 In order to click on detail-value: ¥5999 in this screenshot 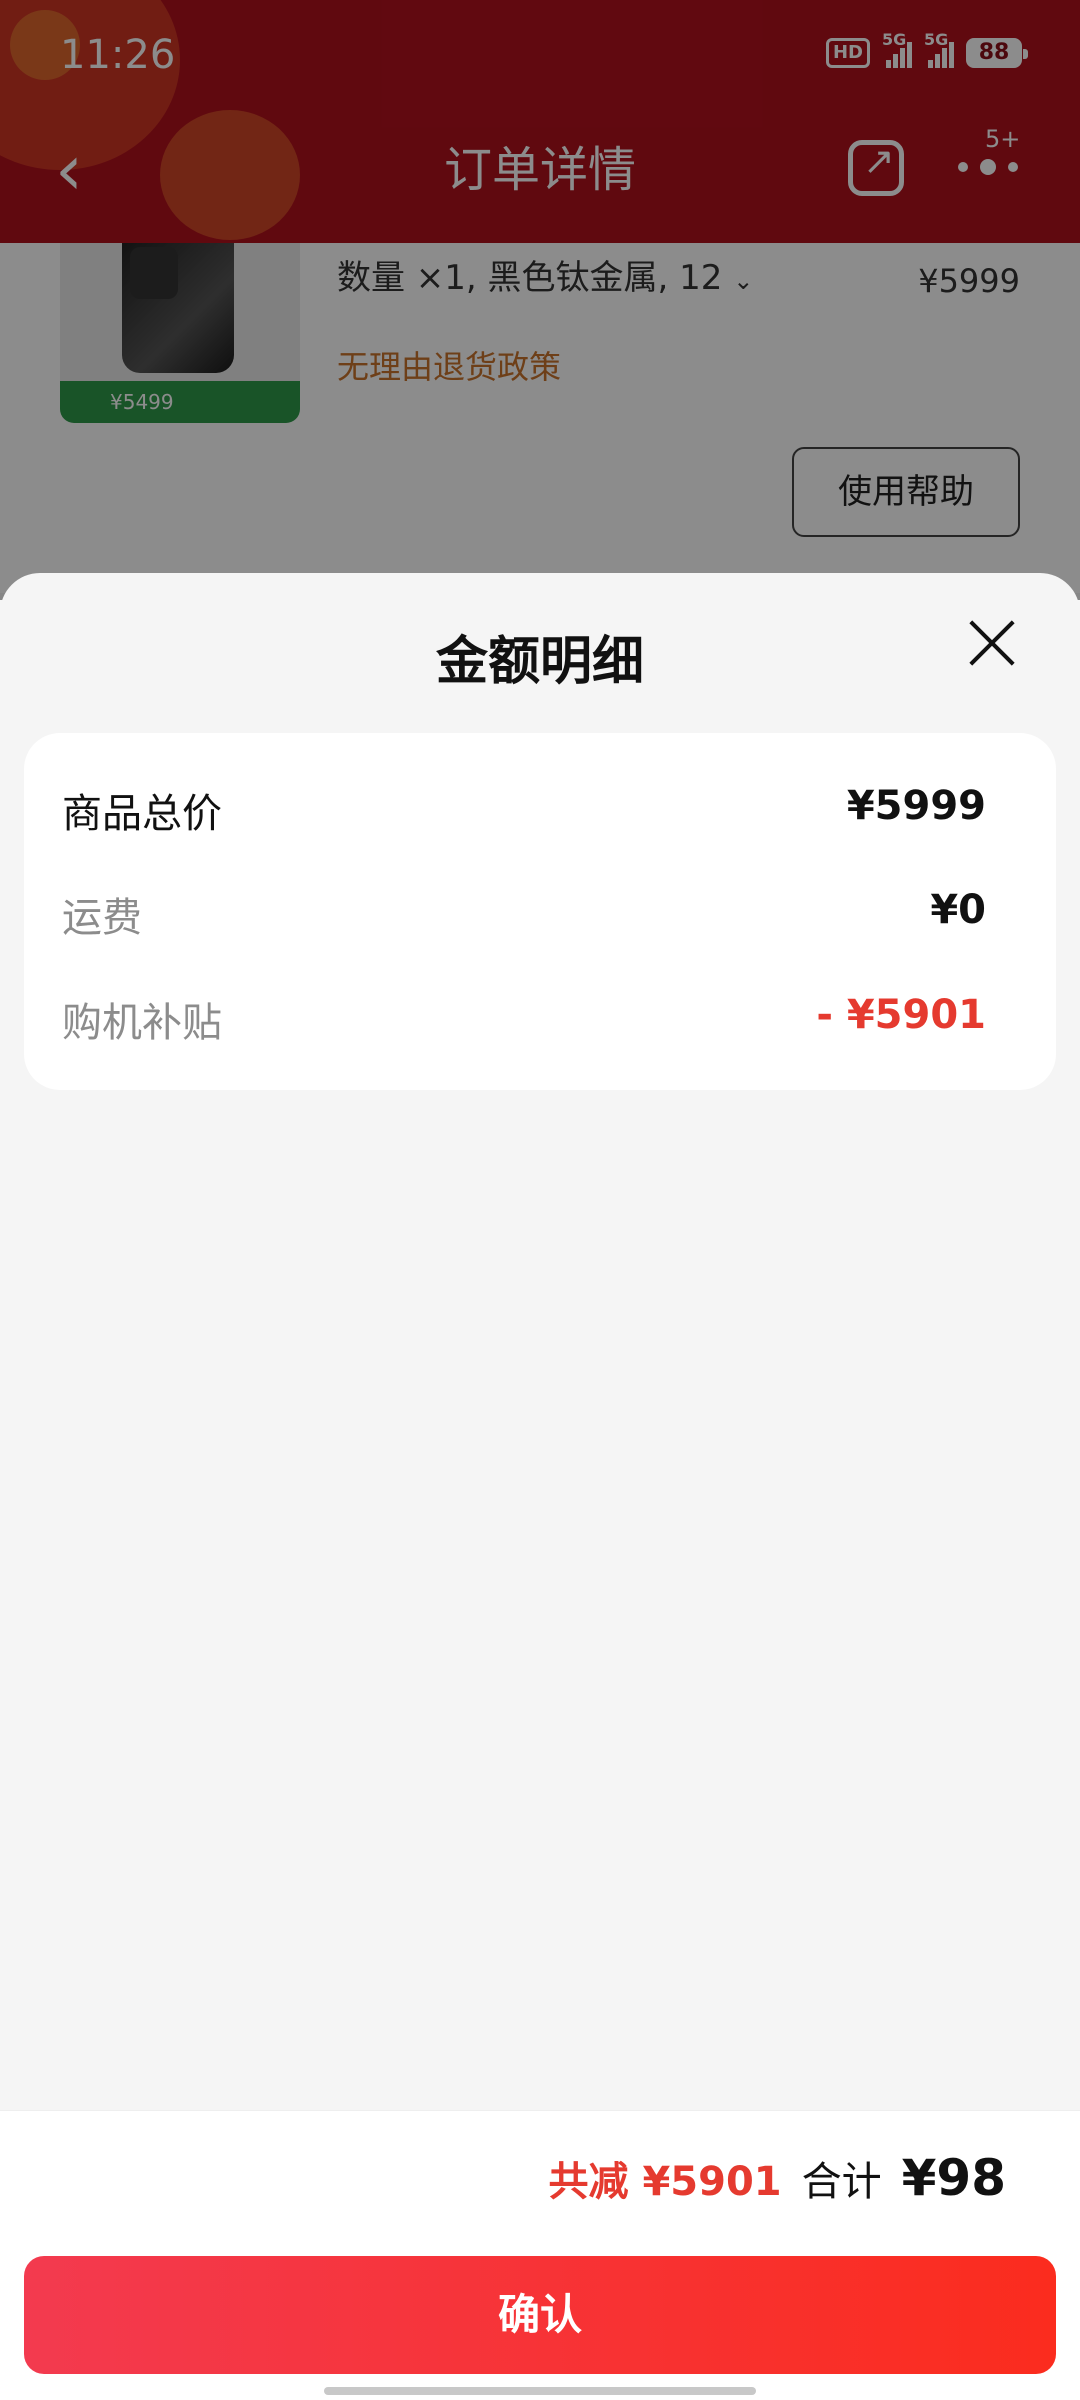, I will do `click(916, 806)`.